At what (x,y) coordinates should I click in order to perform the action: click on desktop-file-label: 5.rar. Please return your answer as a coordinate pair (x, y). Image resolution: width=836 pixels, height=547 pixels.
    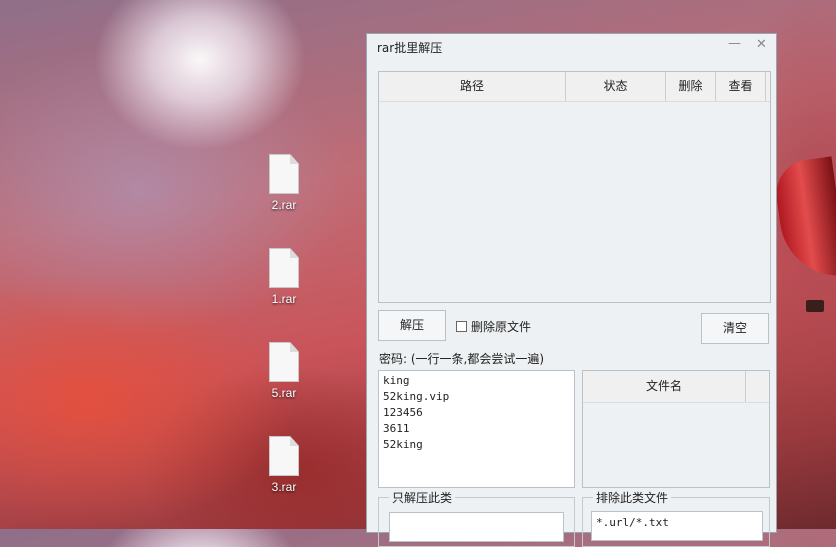
    Looking at the image, I should click on (284, 393).